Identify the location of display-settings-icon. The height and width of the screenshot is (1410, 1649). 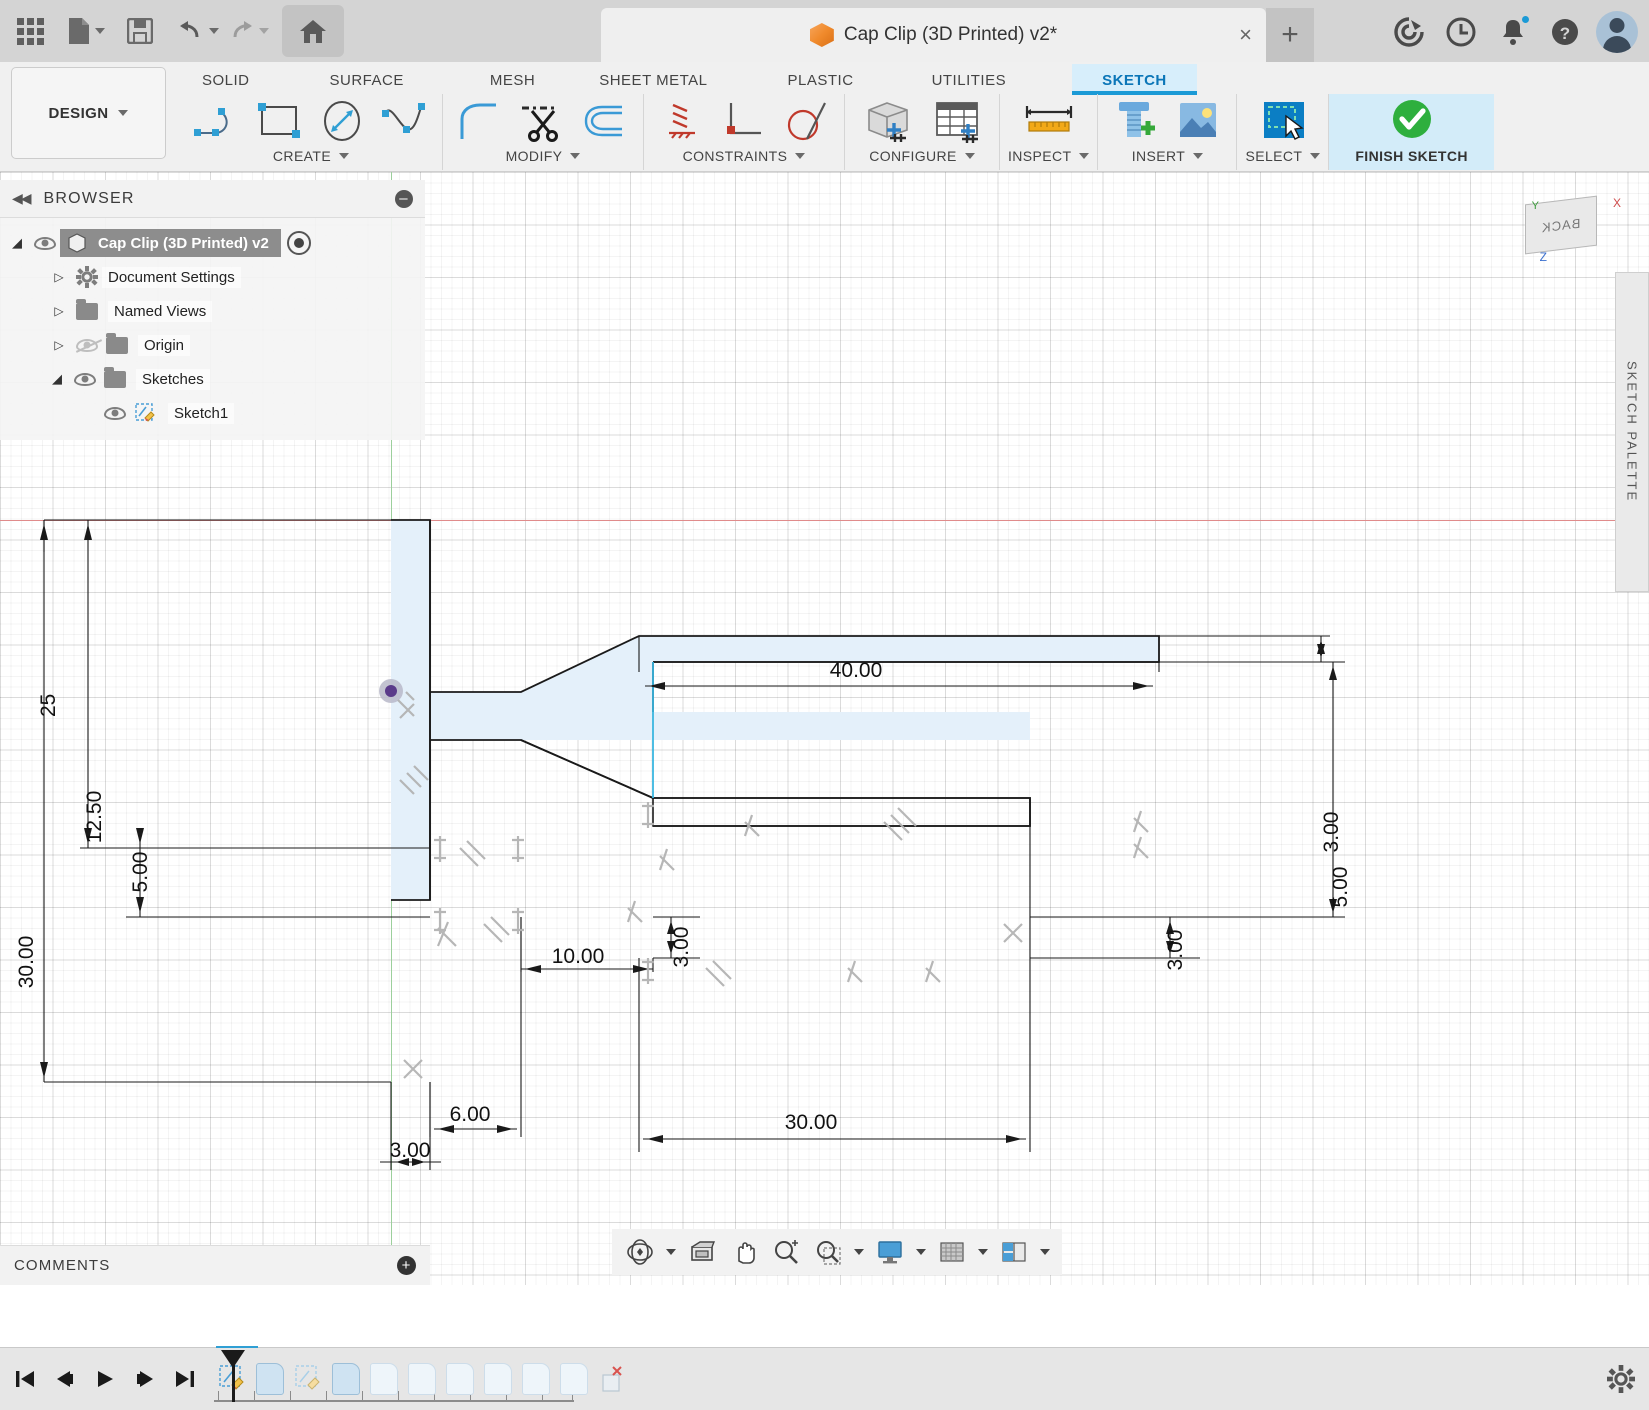
(890, 1252).